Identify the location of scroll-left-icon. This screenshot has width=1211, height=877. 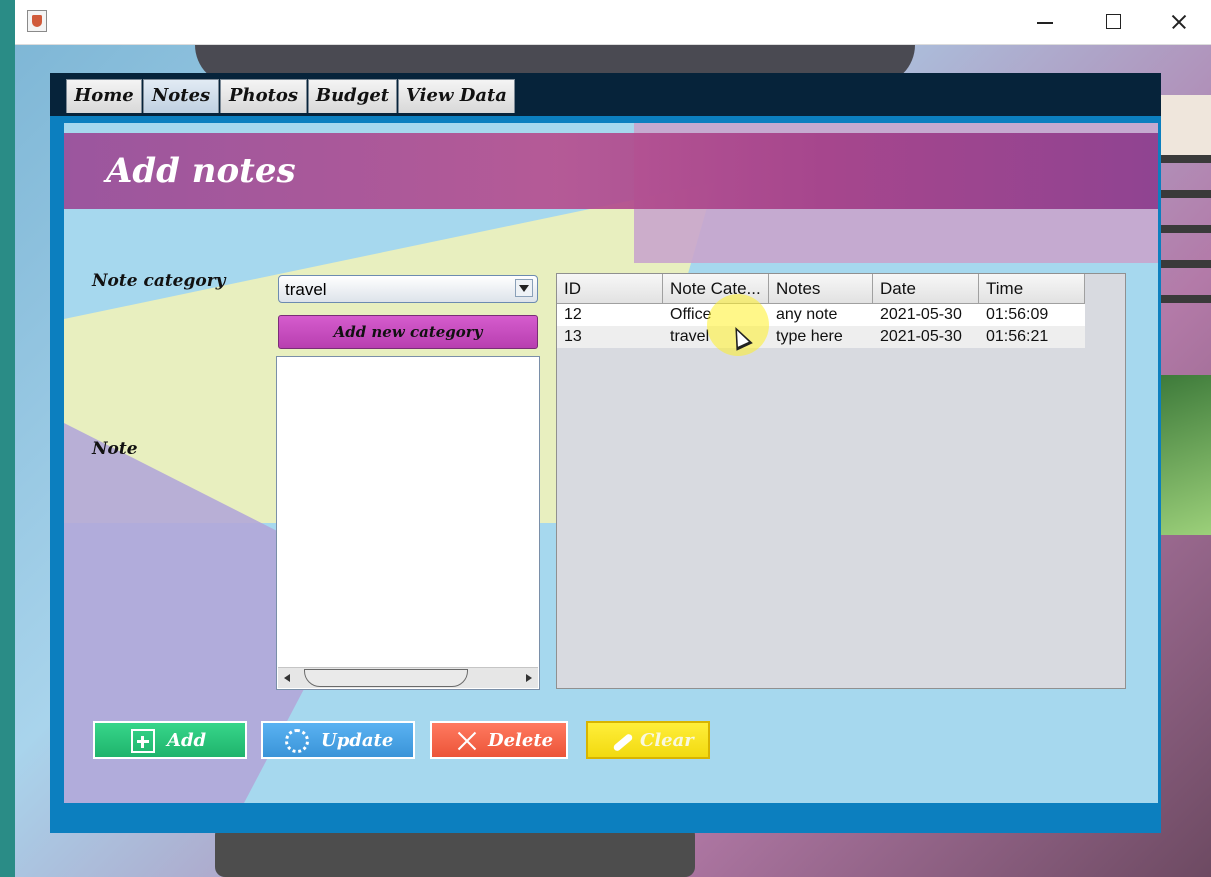
(287, 678).